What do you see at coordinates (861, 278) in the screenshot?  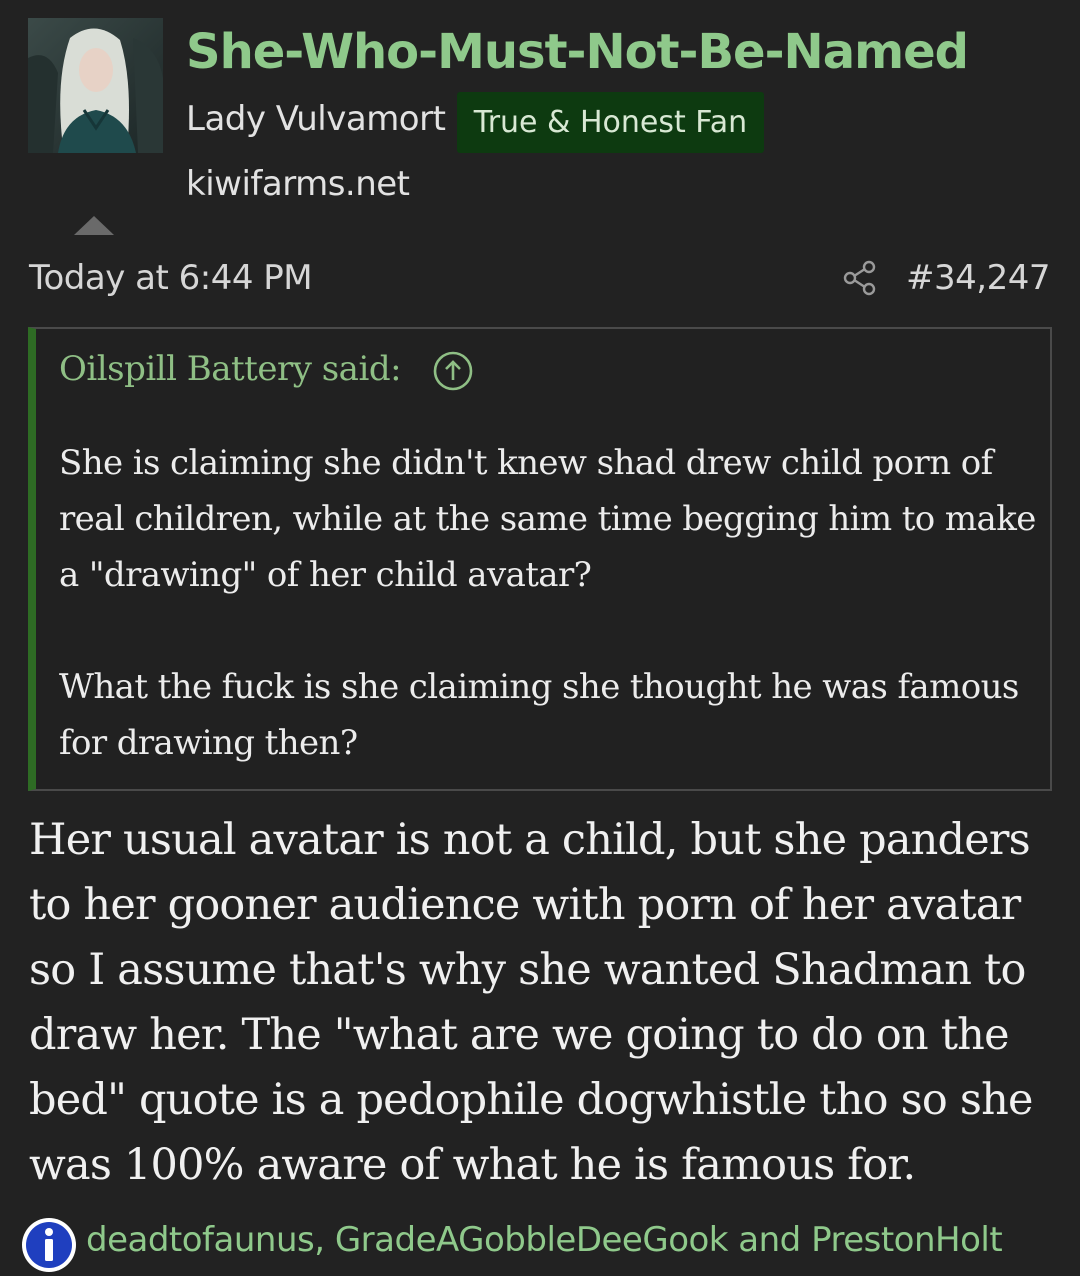 I see `share-icon` at bounding box center [861, 278].